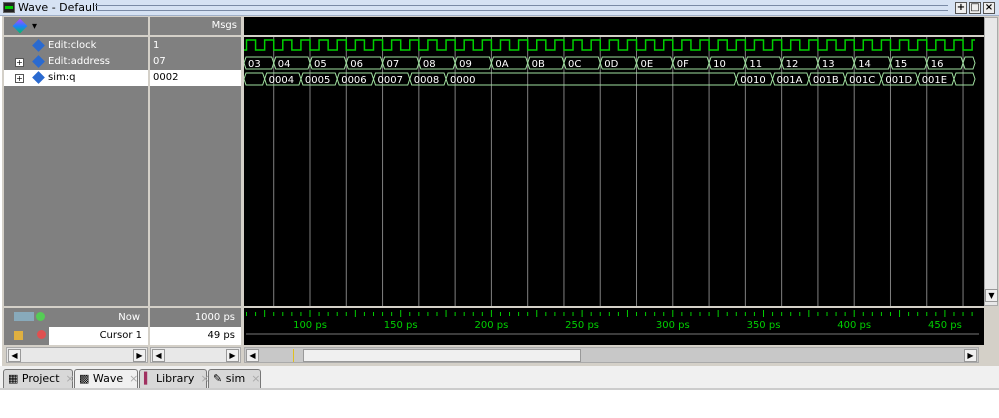 The height and width of the screenshot is (418, 999). I want to click on signal-value: 0002, so click(166, 77).